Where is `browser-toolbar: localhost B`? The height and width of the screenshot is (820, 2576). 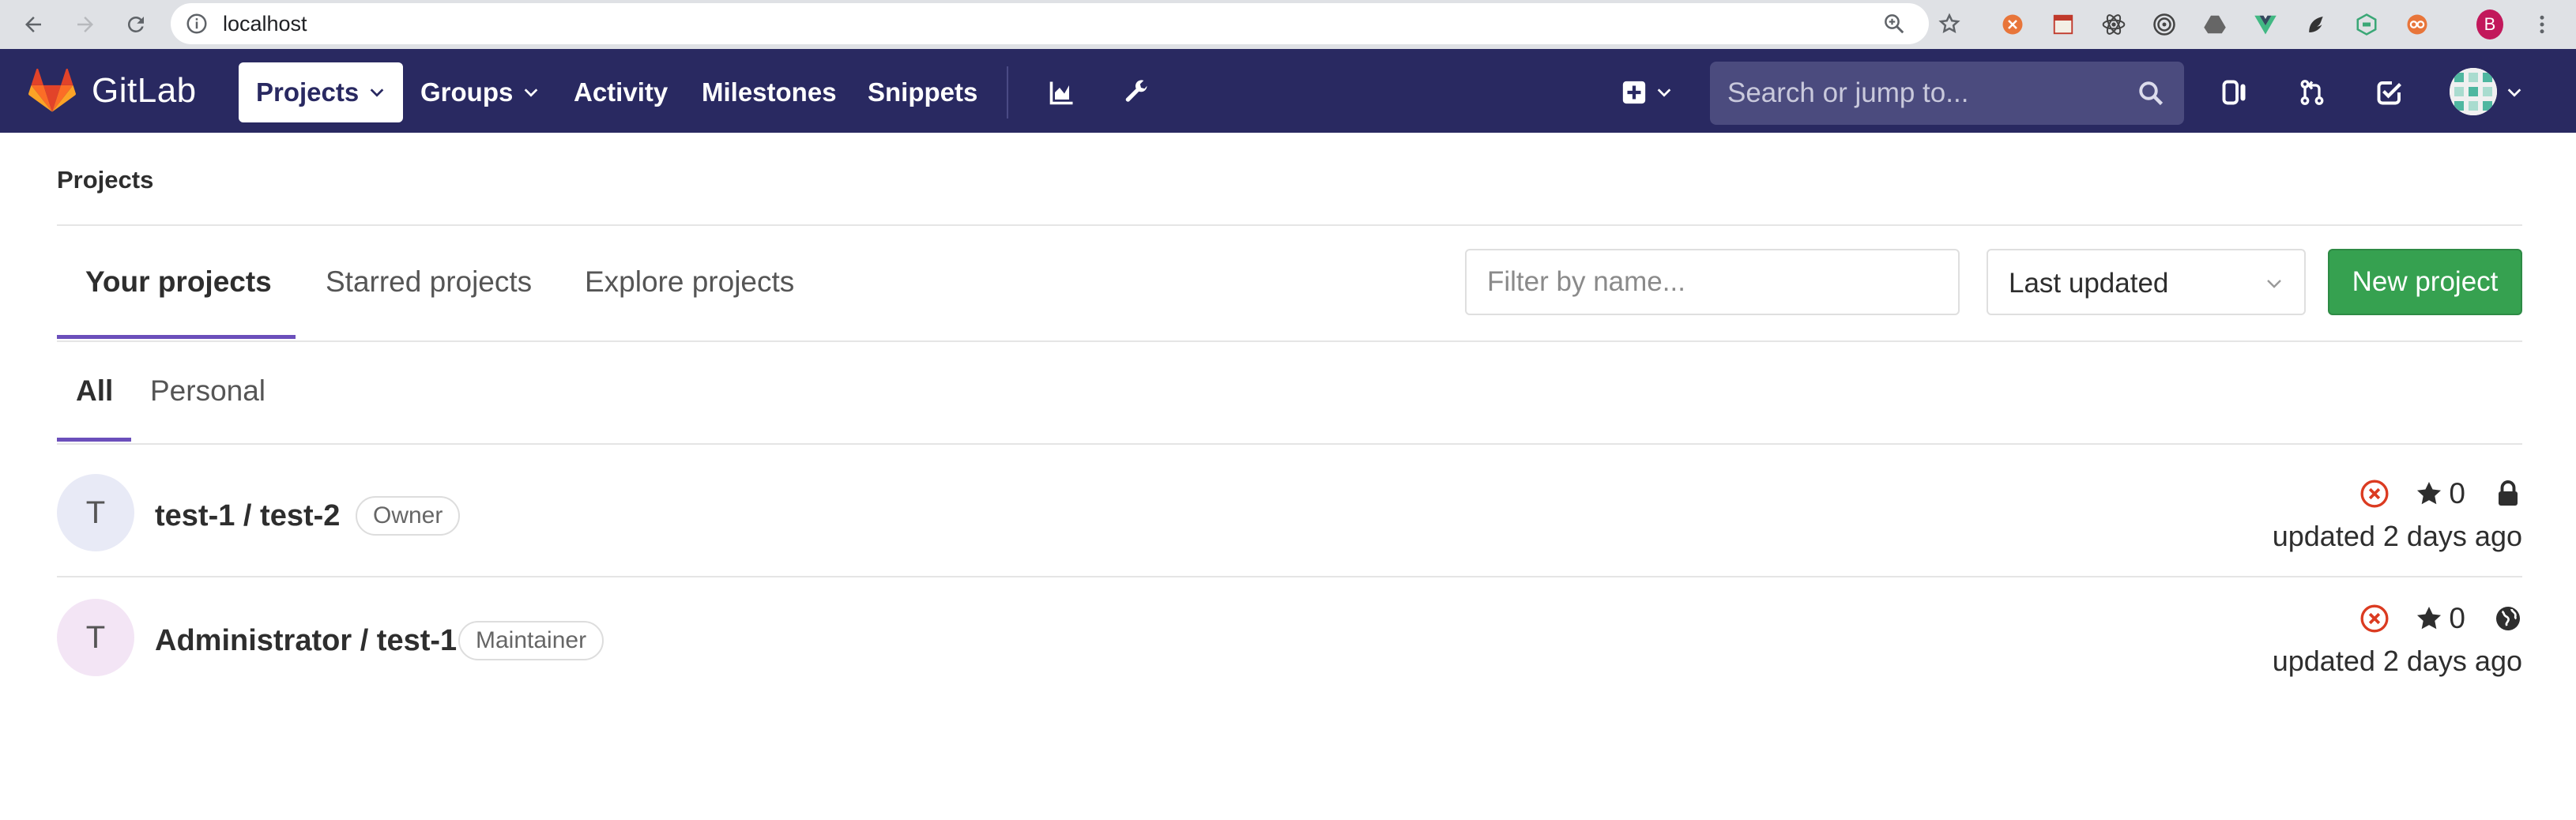 browser-toolbar: localhost B is located at coordinates (1288, 24).